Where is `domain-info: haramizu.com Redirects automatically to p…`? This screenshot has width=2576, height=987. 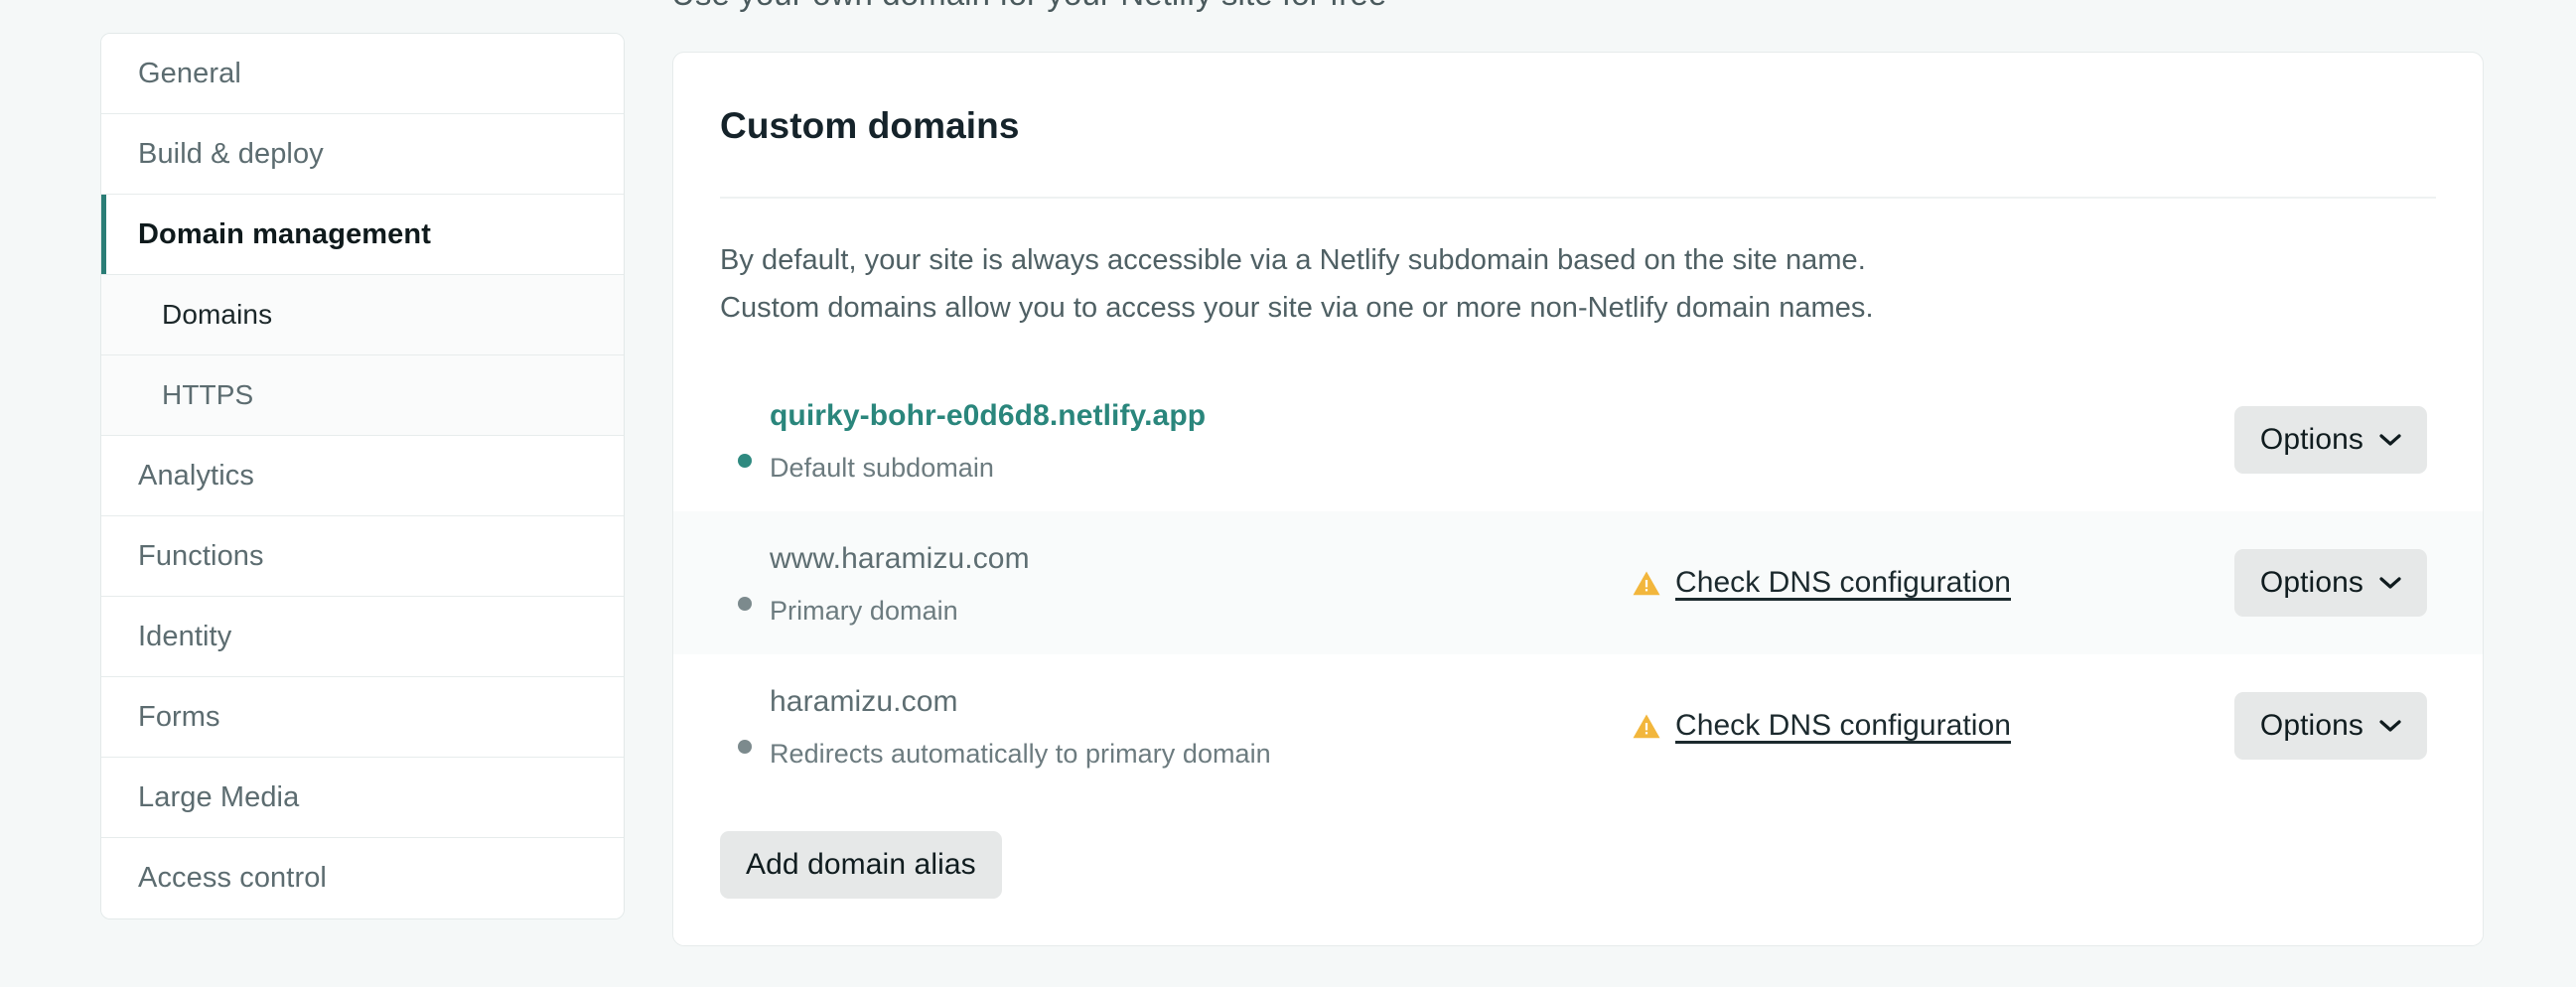 domain-info: haramizu.com Redirects automatically to p… is located at coordinates (1152, 726).